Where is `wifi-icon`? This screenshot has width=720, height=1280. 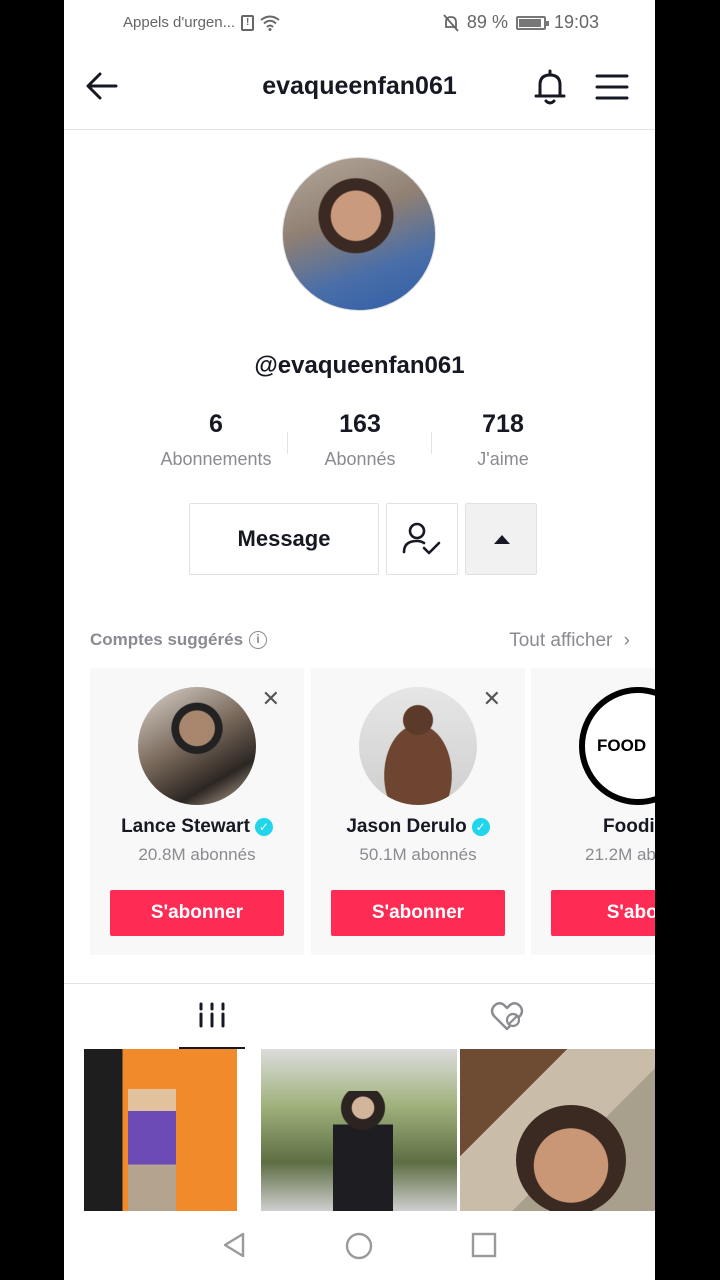 wifi-icon is located at coordinates (270, 23).